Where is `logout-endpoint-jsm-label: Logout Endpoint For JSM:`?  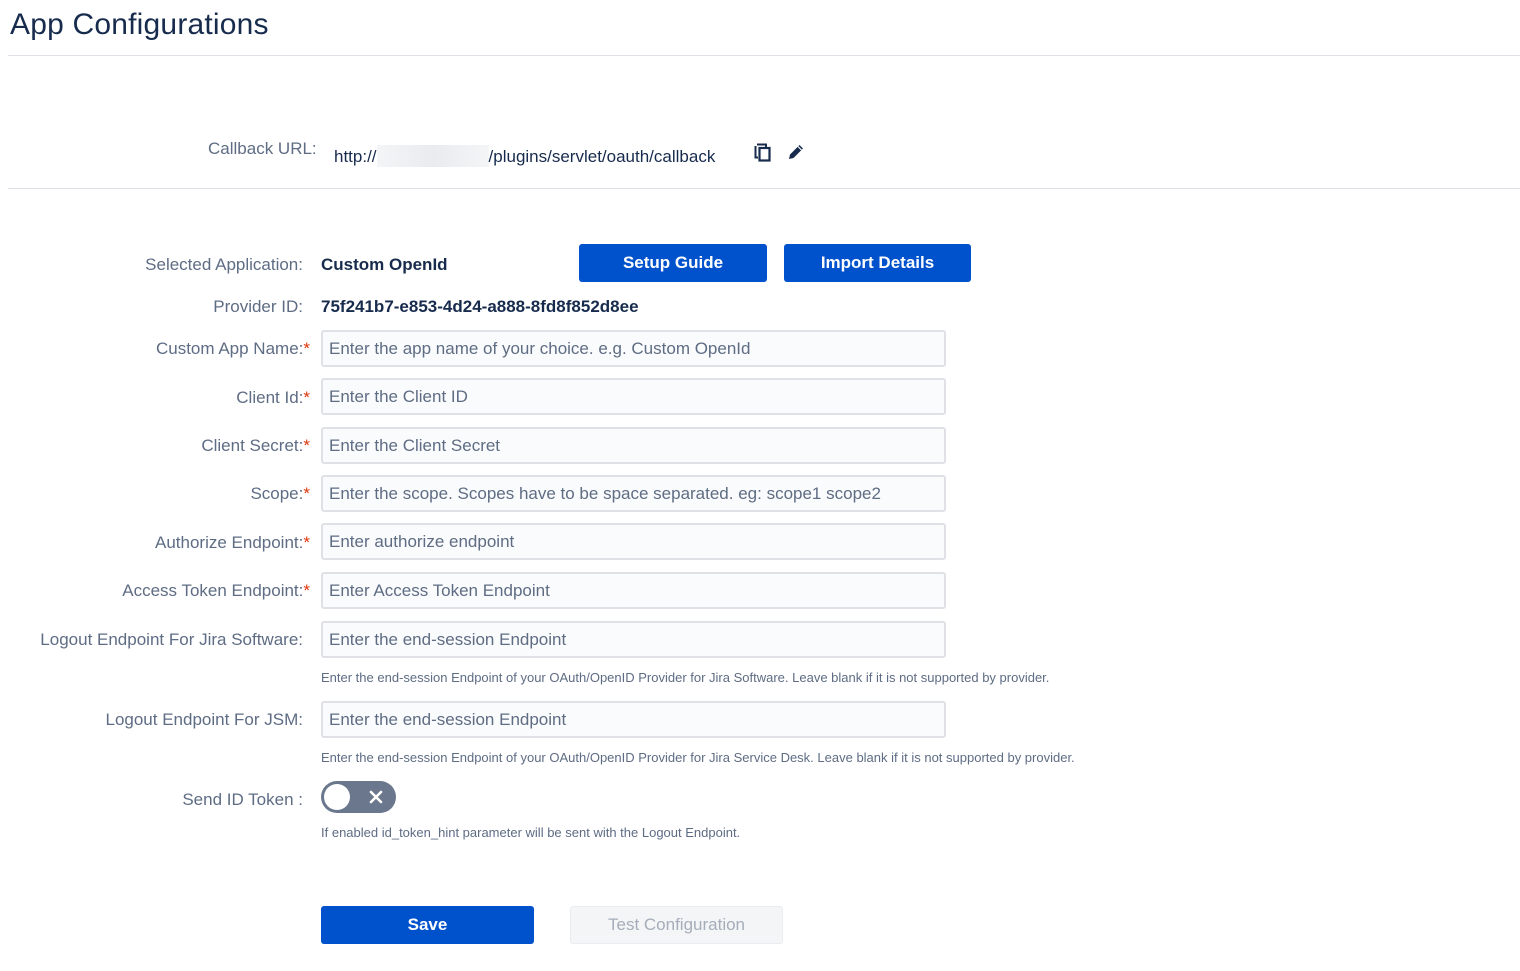 logout-endpoint-jsm-label: Logout Endpoint For JSM: is located at coordinates (204, 719).